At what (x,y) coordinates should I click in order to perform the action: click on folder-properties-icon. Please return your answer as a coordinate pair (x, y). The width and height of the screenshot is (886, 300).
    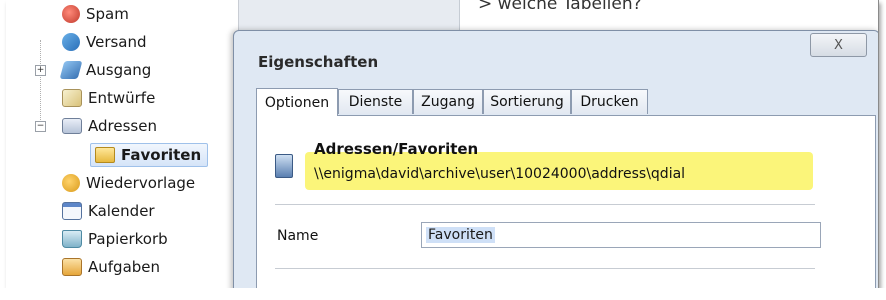
    Looking at the image, I should click on (284, 166).